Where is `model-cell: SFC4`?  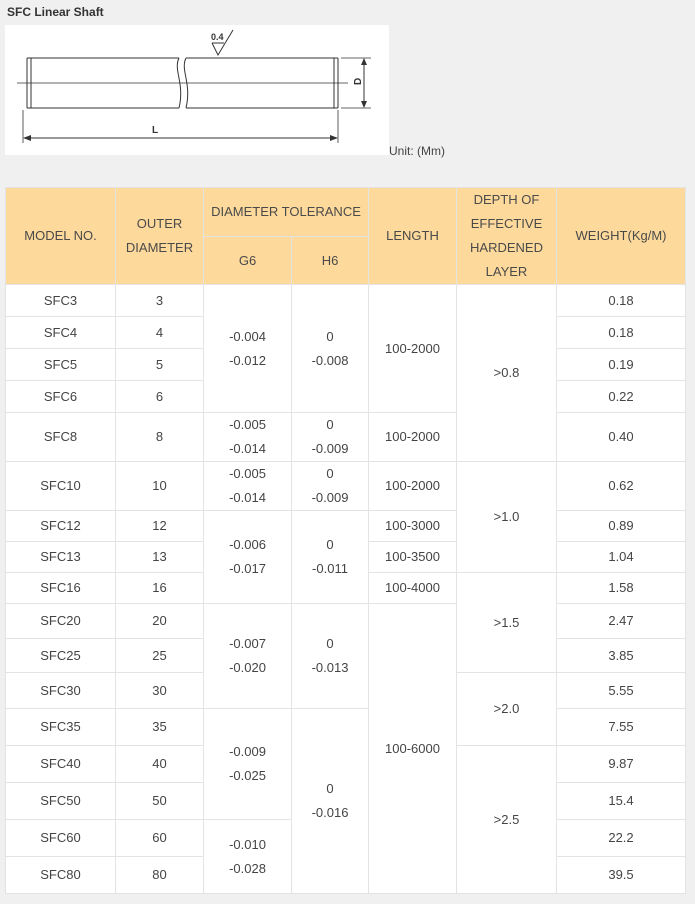
model-cell: SFC4 is located at coordinates (60, 332).